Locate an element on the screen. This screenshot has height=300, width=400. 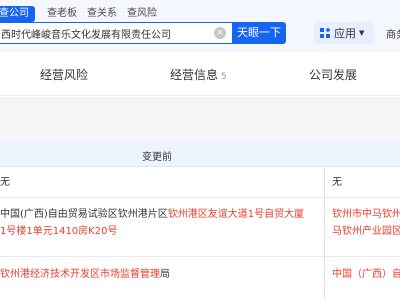
tab-company-development: 公司发展 is located at coordinates (333, 74).